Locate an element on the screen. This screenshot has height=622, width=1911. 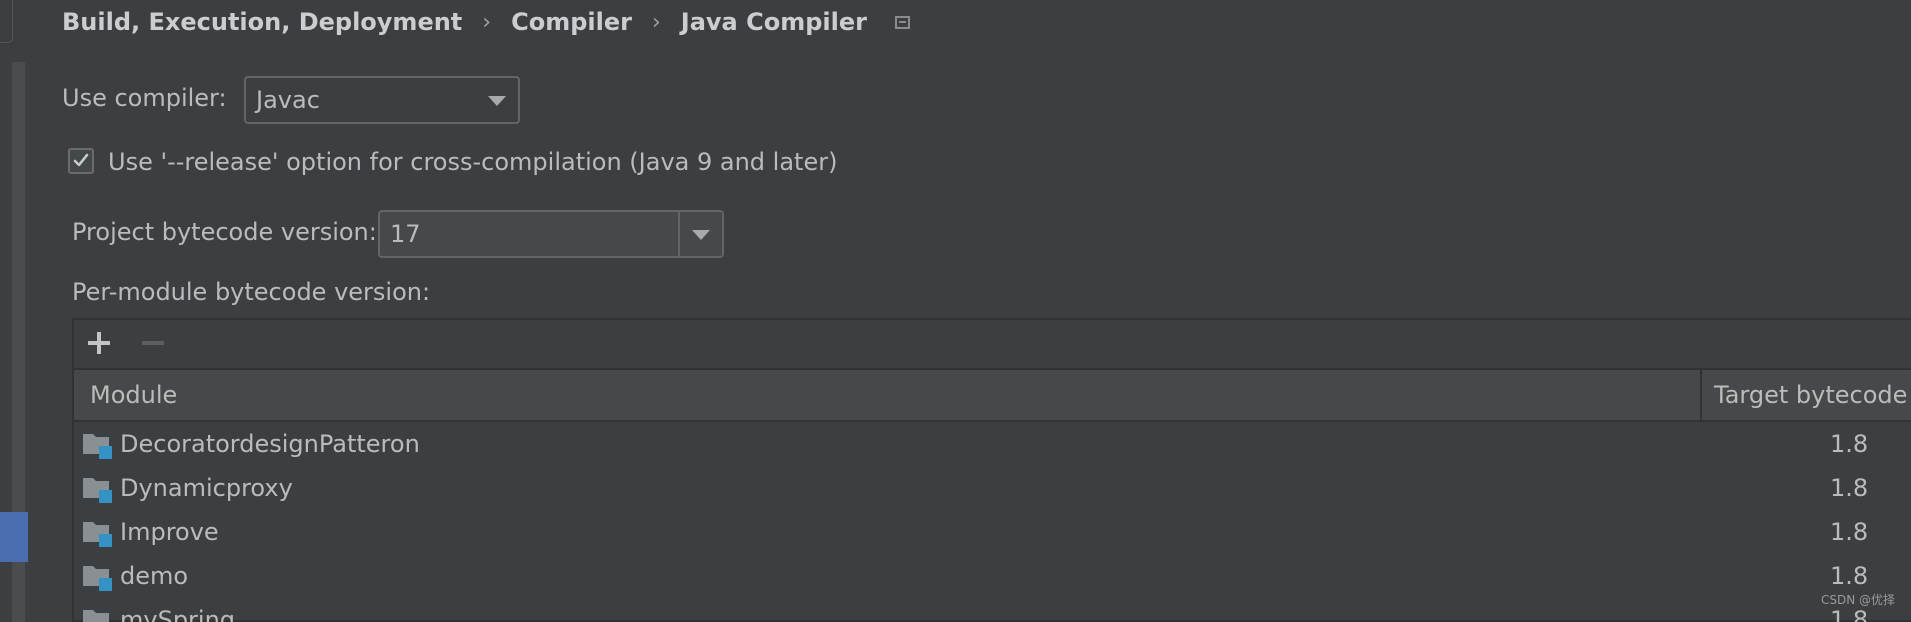
column-header-target: Target bytecode v is located at coordinates (1812, 395).